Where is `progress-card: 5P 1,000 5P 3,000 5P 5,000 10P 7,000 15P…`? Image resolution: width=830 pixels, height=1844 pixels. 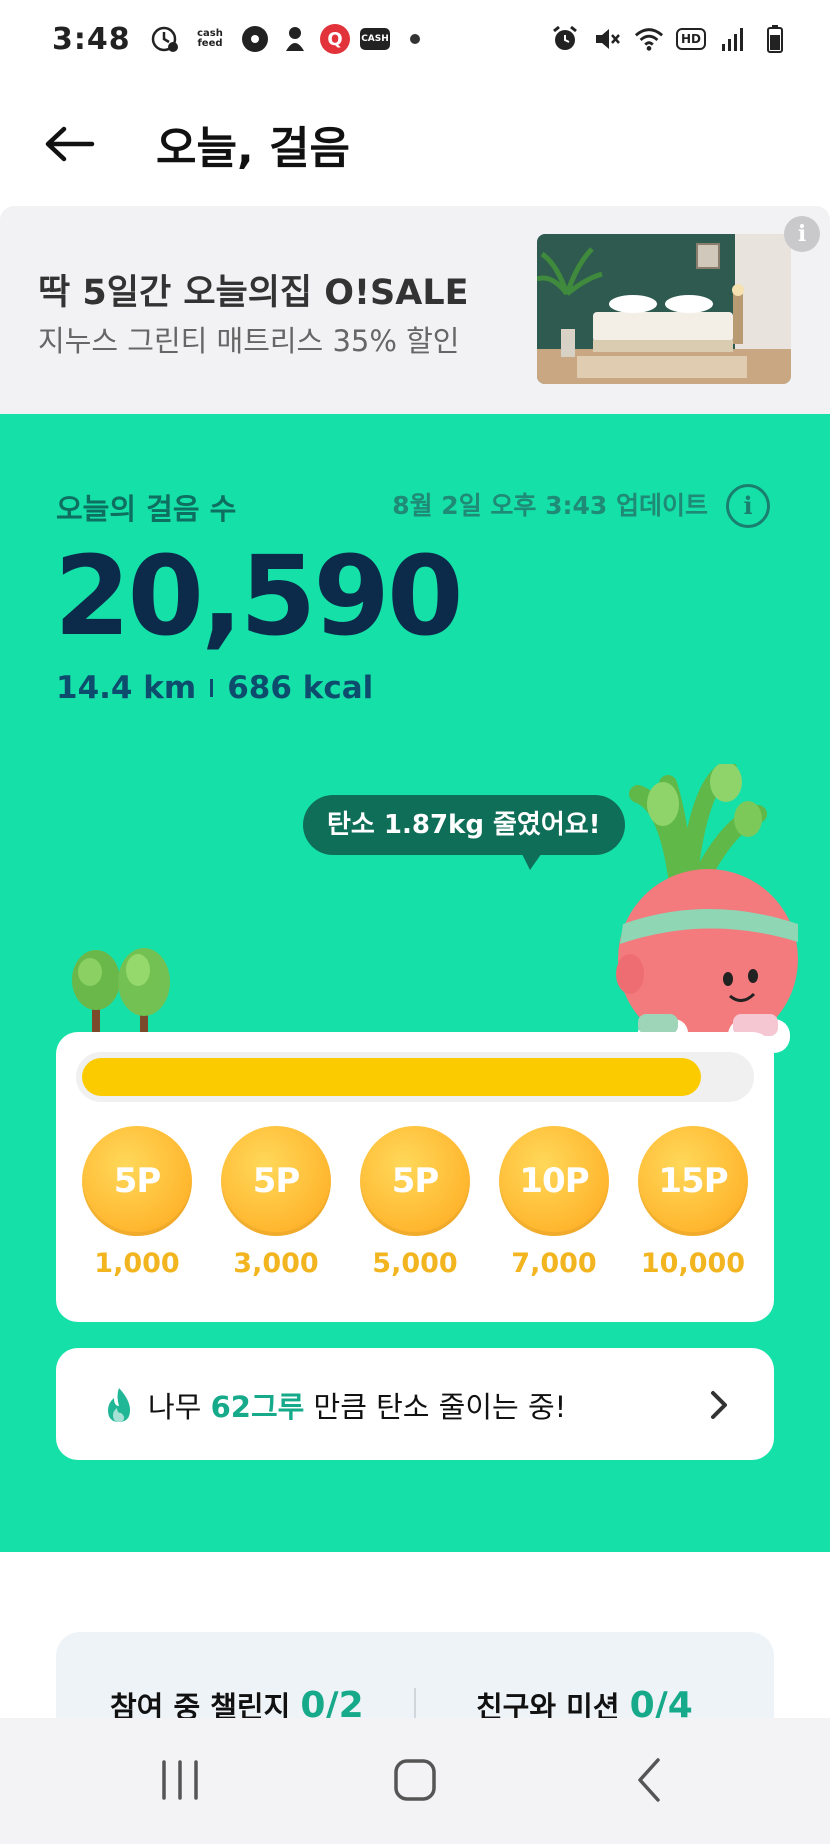
progress-card: 5P 1,000 5P 3,000 5P 5,000 10P 7,000 15P… is located at coordinates (415, 1177).